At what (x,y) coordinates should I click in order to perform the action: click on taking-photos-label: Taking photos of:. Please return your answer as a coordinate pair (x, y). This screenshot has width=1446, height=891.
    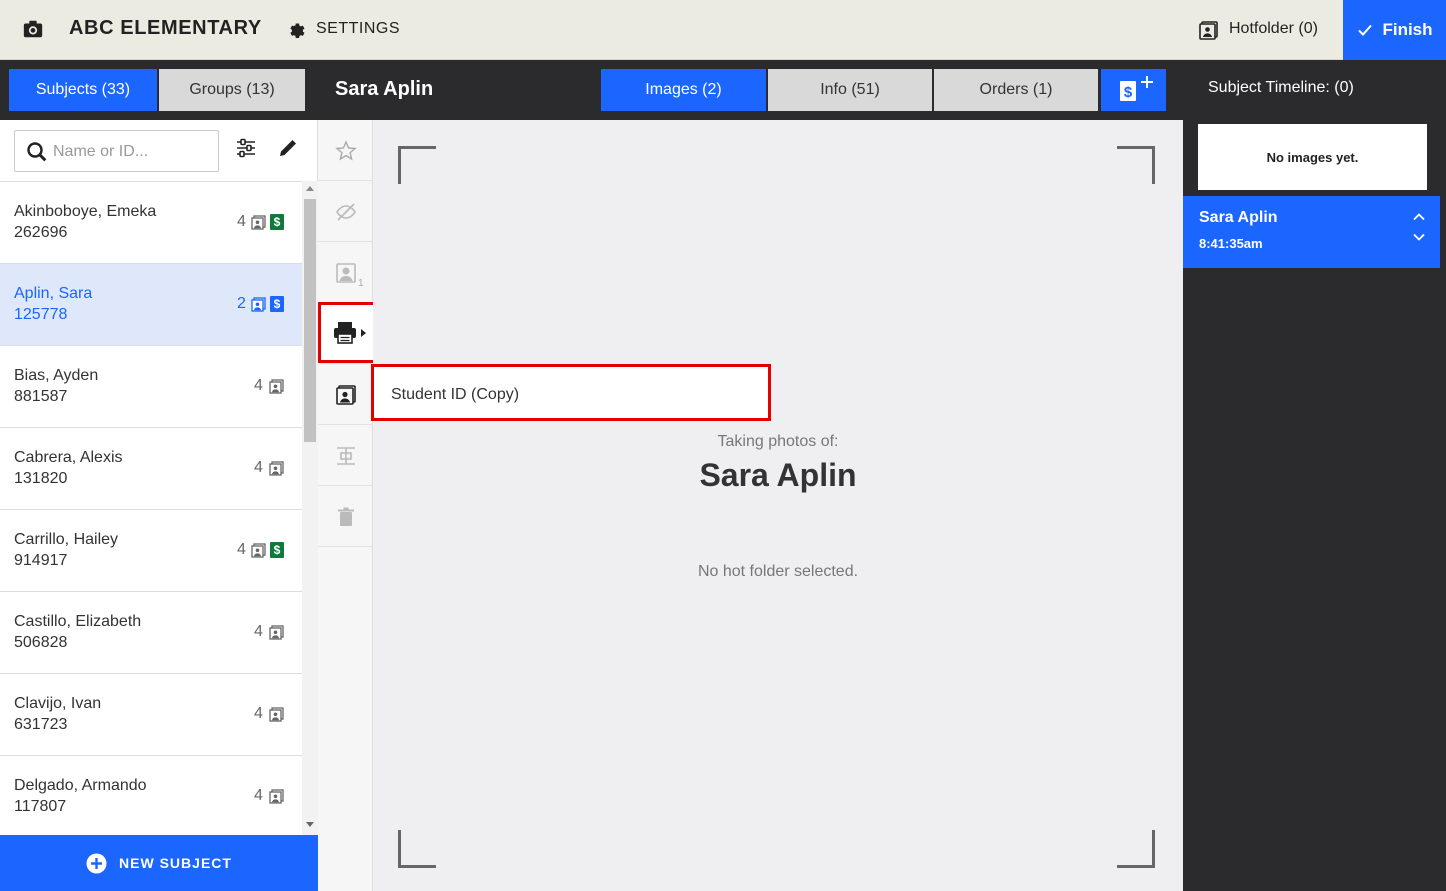
    Looking at the image, I should click on (778, 441).